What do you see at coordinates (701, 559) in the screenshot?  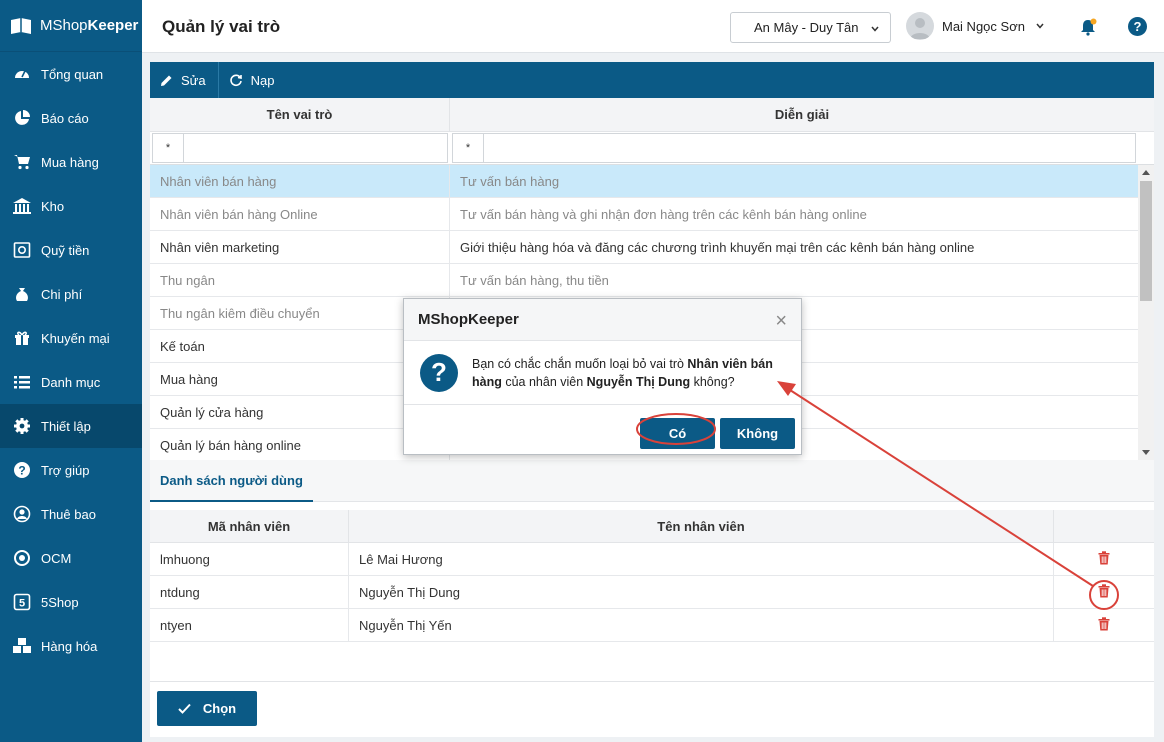 I see `employee-name-cell: Lê Mai Hương` at bounding box center [701, 559].